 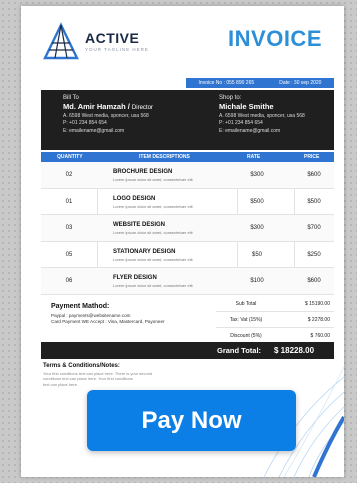 What do you see at coordinates (70, 157) in the screenshot?
I see `header-quantity: QUANTITY` at bounding box center [70, 157].